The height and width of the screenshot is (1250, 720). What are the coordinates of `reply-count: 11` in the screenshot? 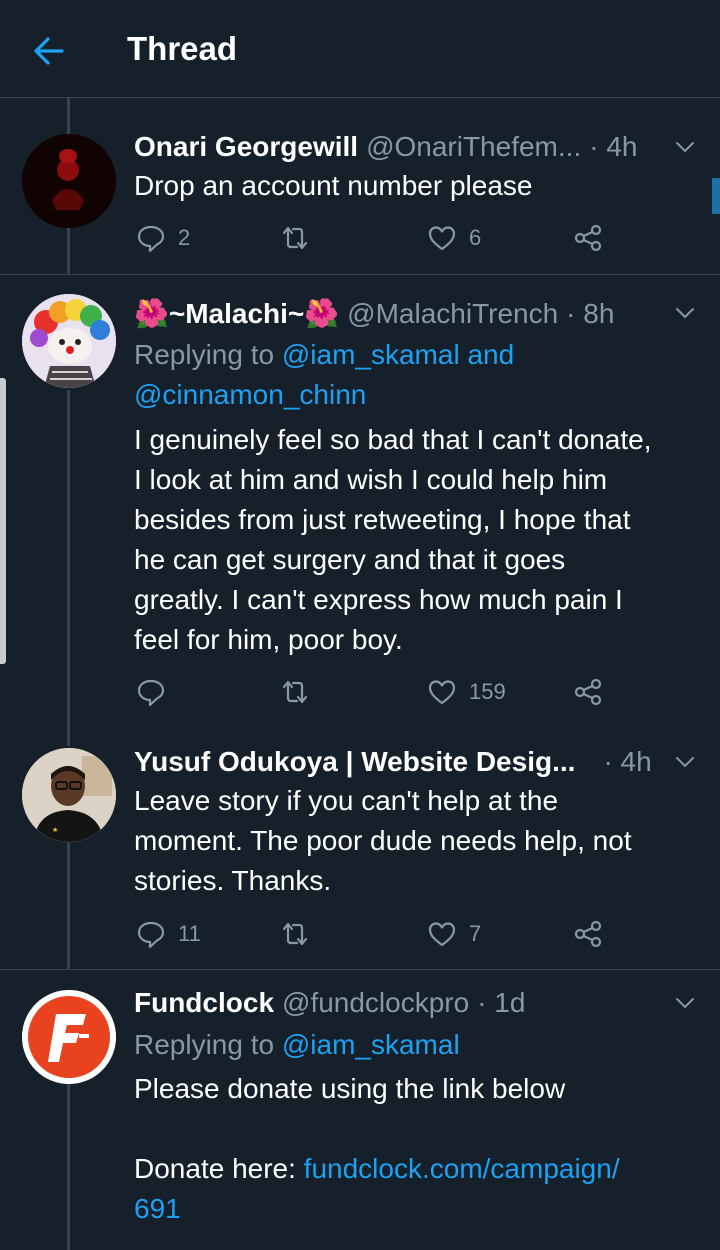 It's located at (189, 933).